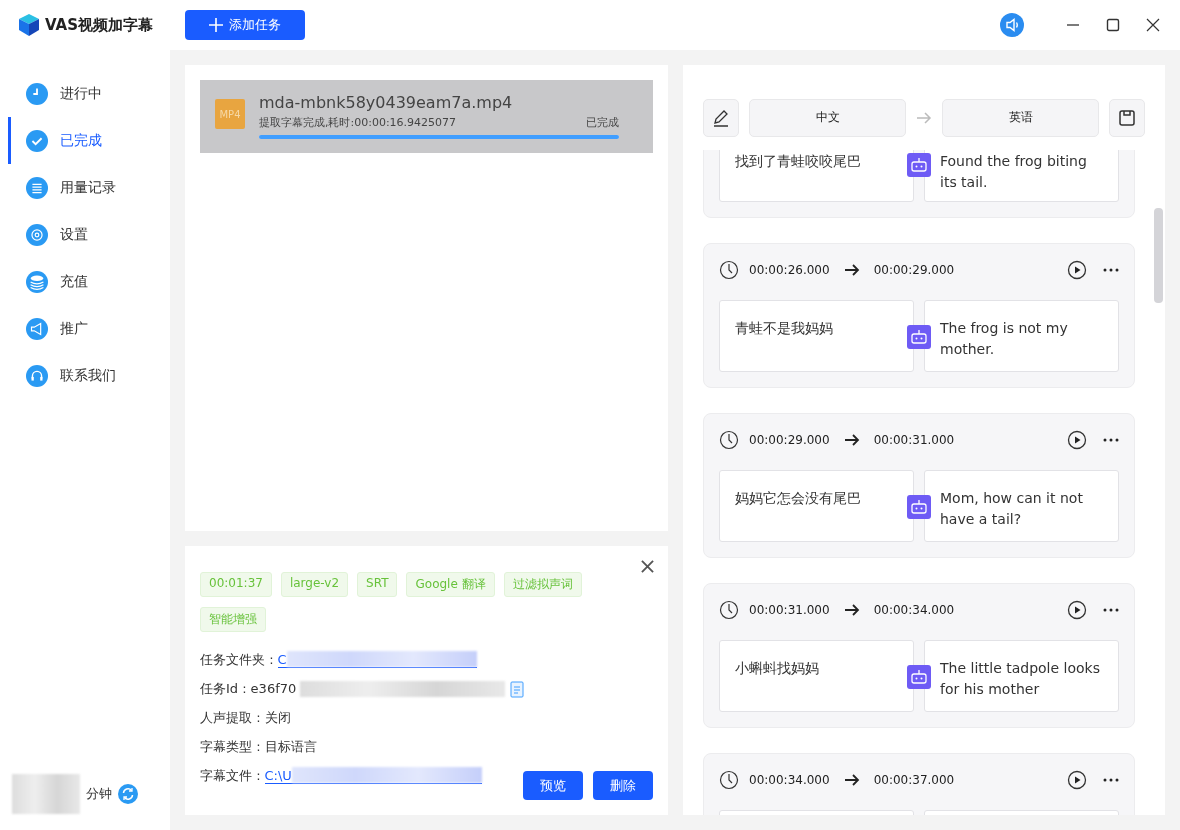  What do you see at coordinates (816, 176) in the screenshot?
I see `source-text-box: 找到了青蛙咬咬尾巴` at bounding box center [816, 176].